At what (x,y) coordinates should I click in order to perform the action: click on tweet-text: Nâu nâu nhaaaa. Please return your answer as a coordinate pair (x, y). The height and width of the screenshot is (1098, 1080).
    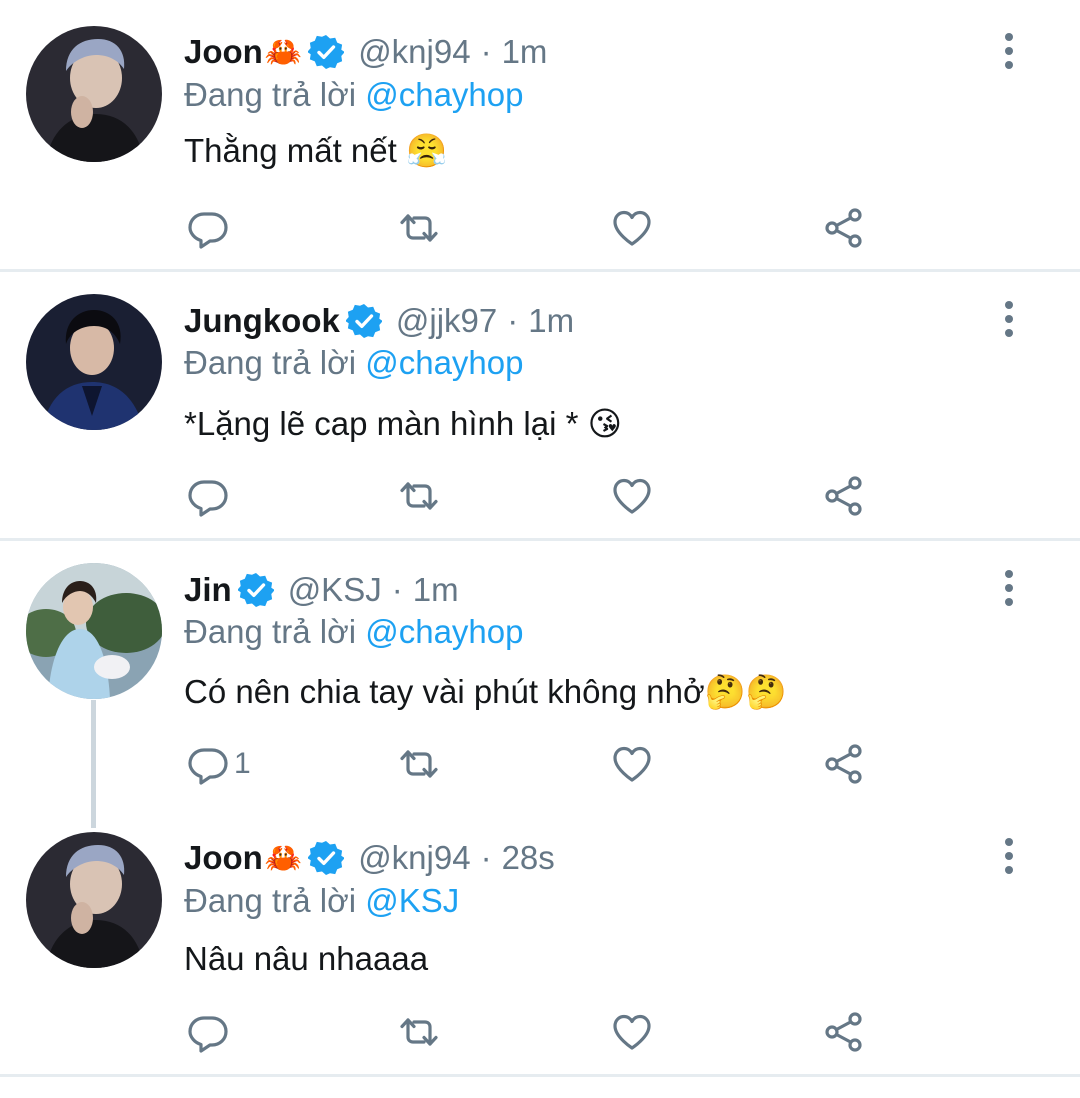
    Looking at the image, I should click on (306, 958).